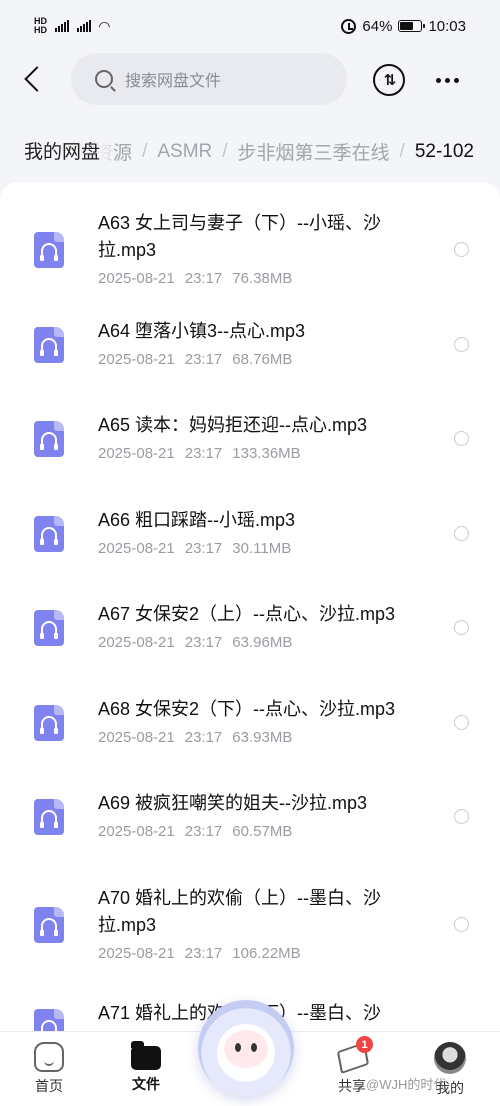 This screenshot has width=500, height=1106. Describe the element at coordinates (202, 331) in the screenshot. I see `file-name: A64 堕落小镇3--点心.mp3` at that location.